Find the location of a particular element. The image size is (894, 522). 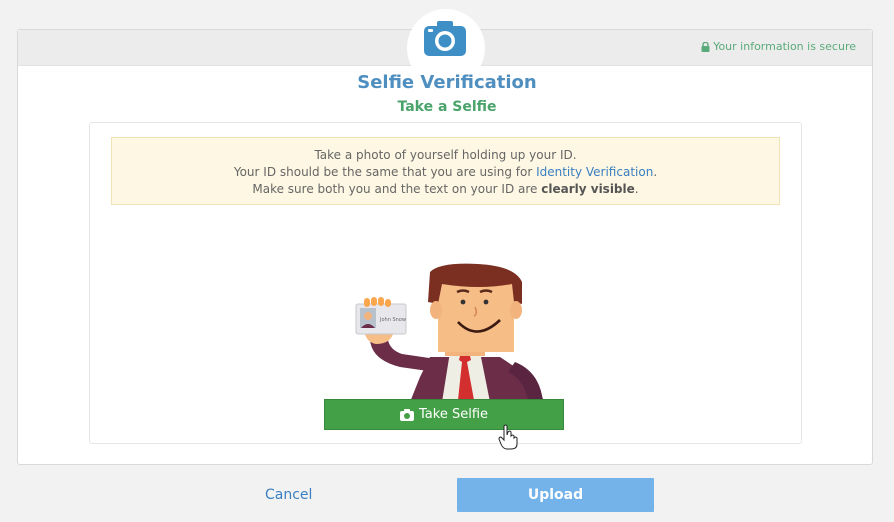

secure-notice: Your information is secure is located at coordinates (778, 46).